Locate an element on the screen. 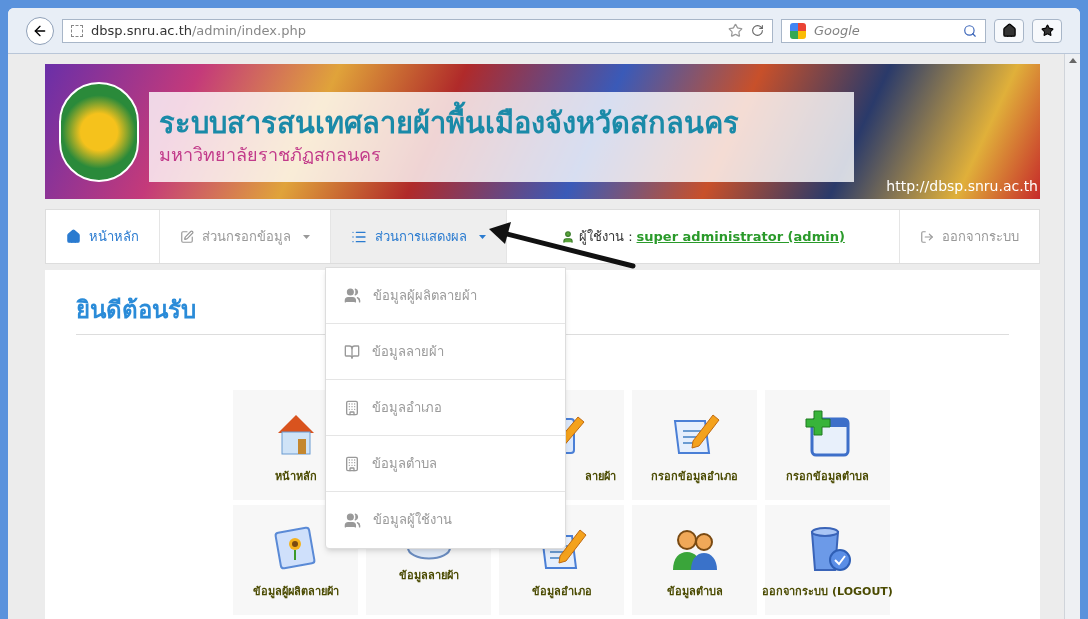 Image resolution: width=1088 pixels, height=619 pixels. logout-icon is located at coordinates (927, 236).